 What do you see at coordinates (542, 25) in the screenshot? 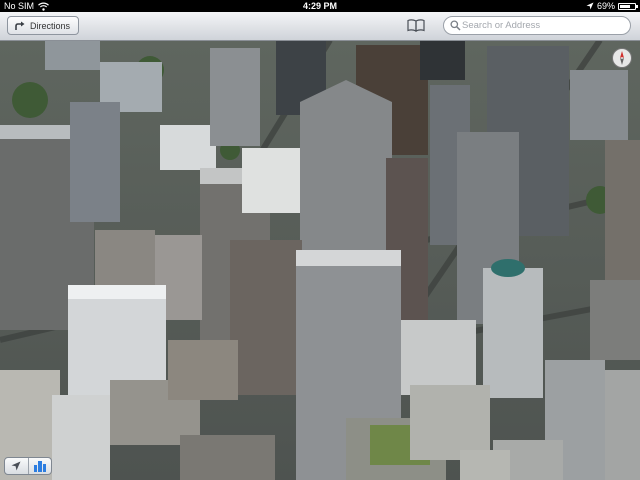
I see `search-input` at bounding box center [542, 25].